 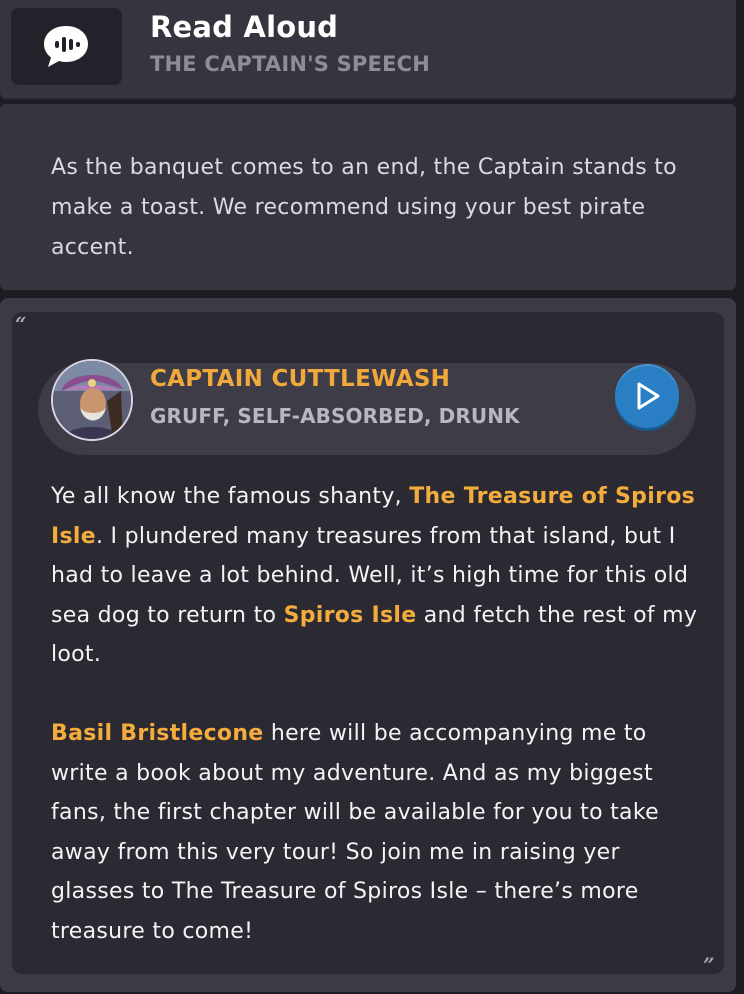 I want to click on speech-text-span: Ye all know the famous shanty,, so click(x=230, y=496).